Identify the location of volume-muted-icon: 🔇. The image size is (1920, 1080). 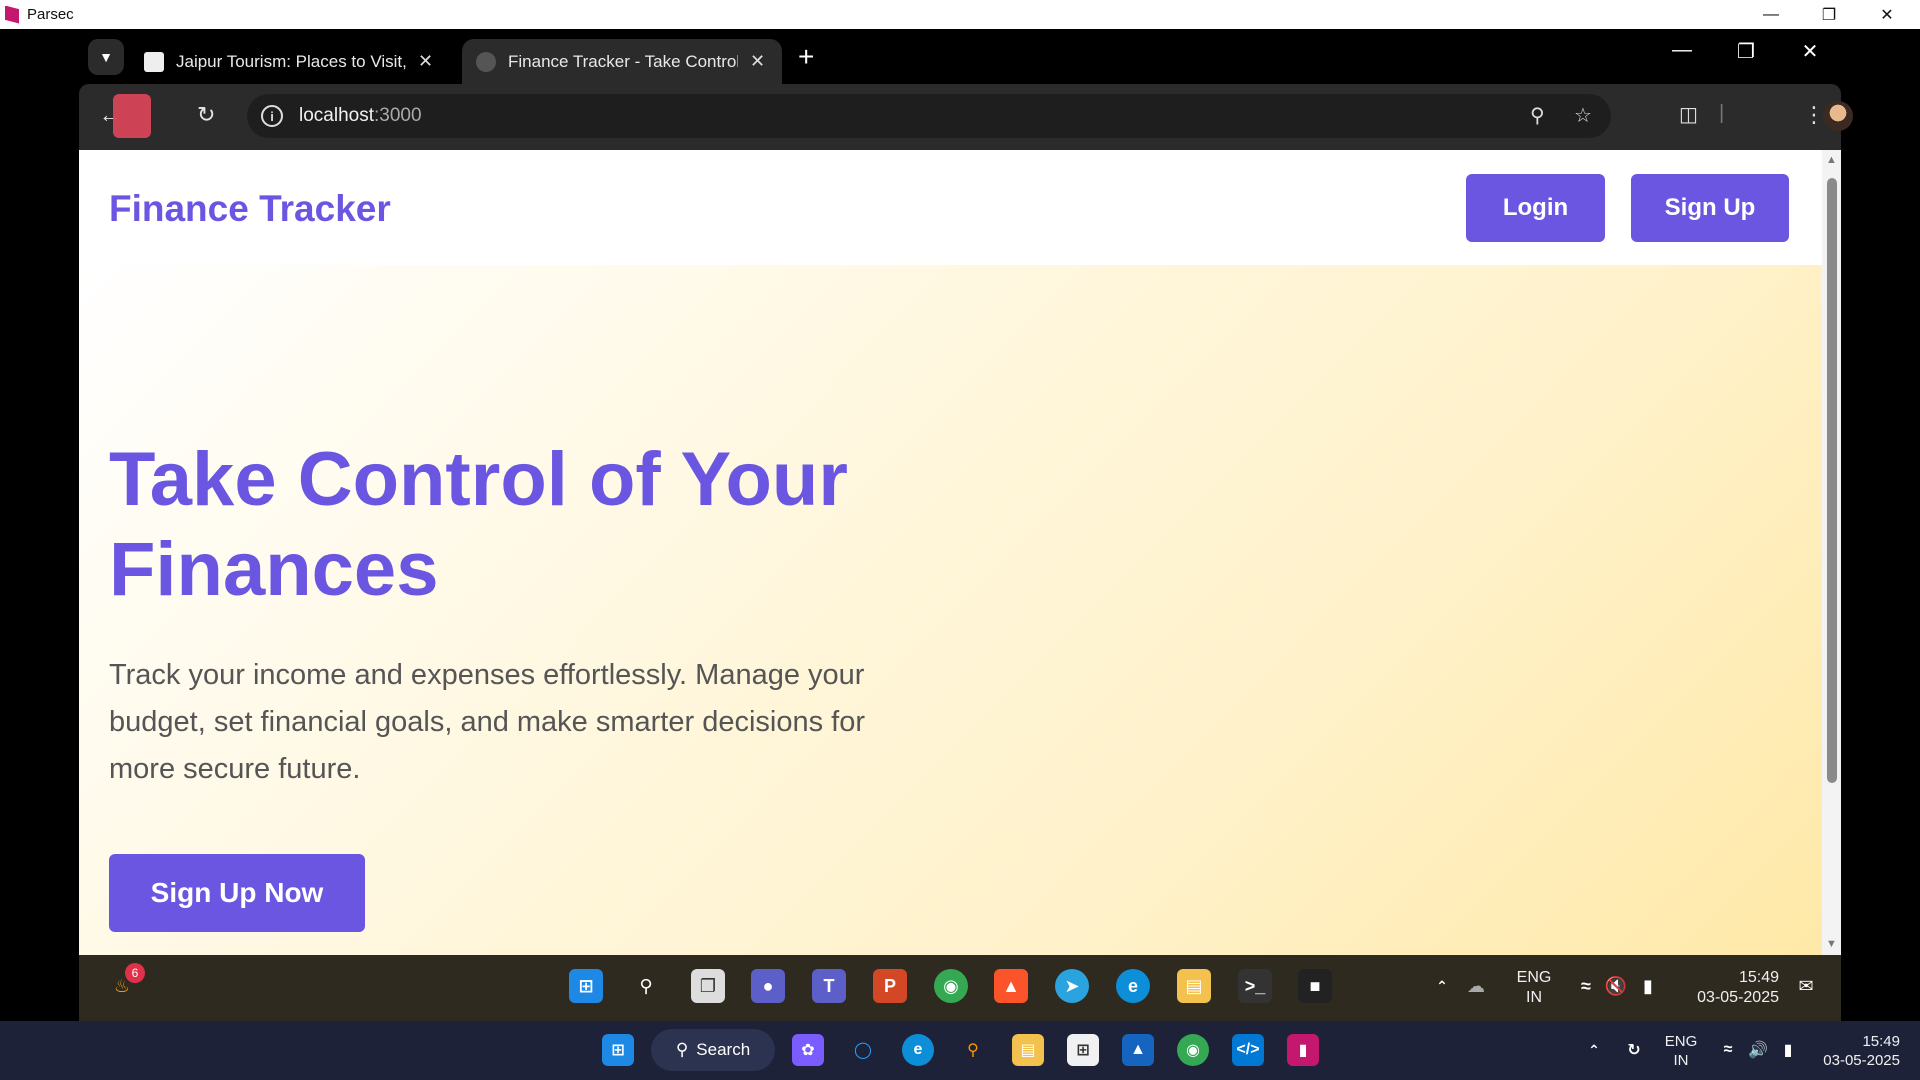
(1616, 986).